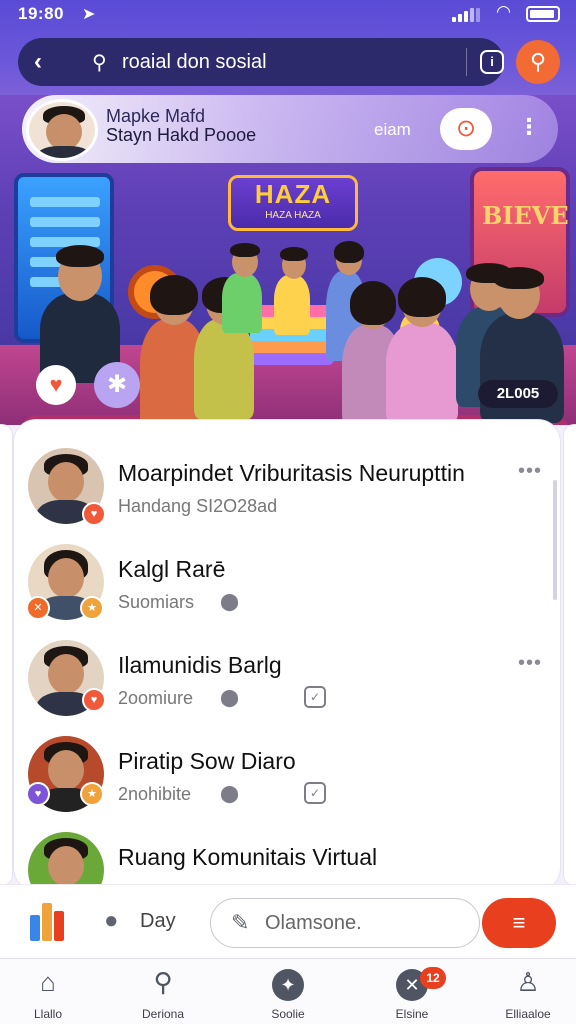 This screenshot has width=576, height=1024. Describe the element at coordinates (181, 135) in the screenshot. I see `host-subtitle: Stayn Hakd Poooe` at that location.